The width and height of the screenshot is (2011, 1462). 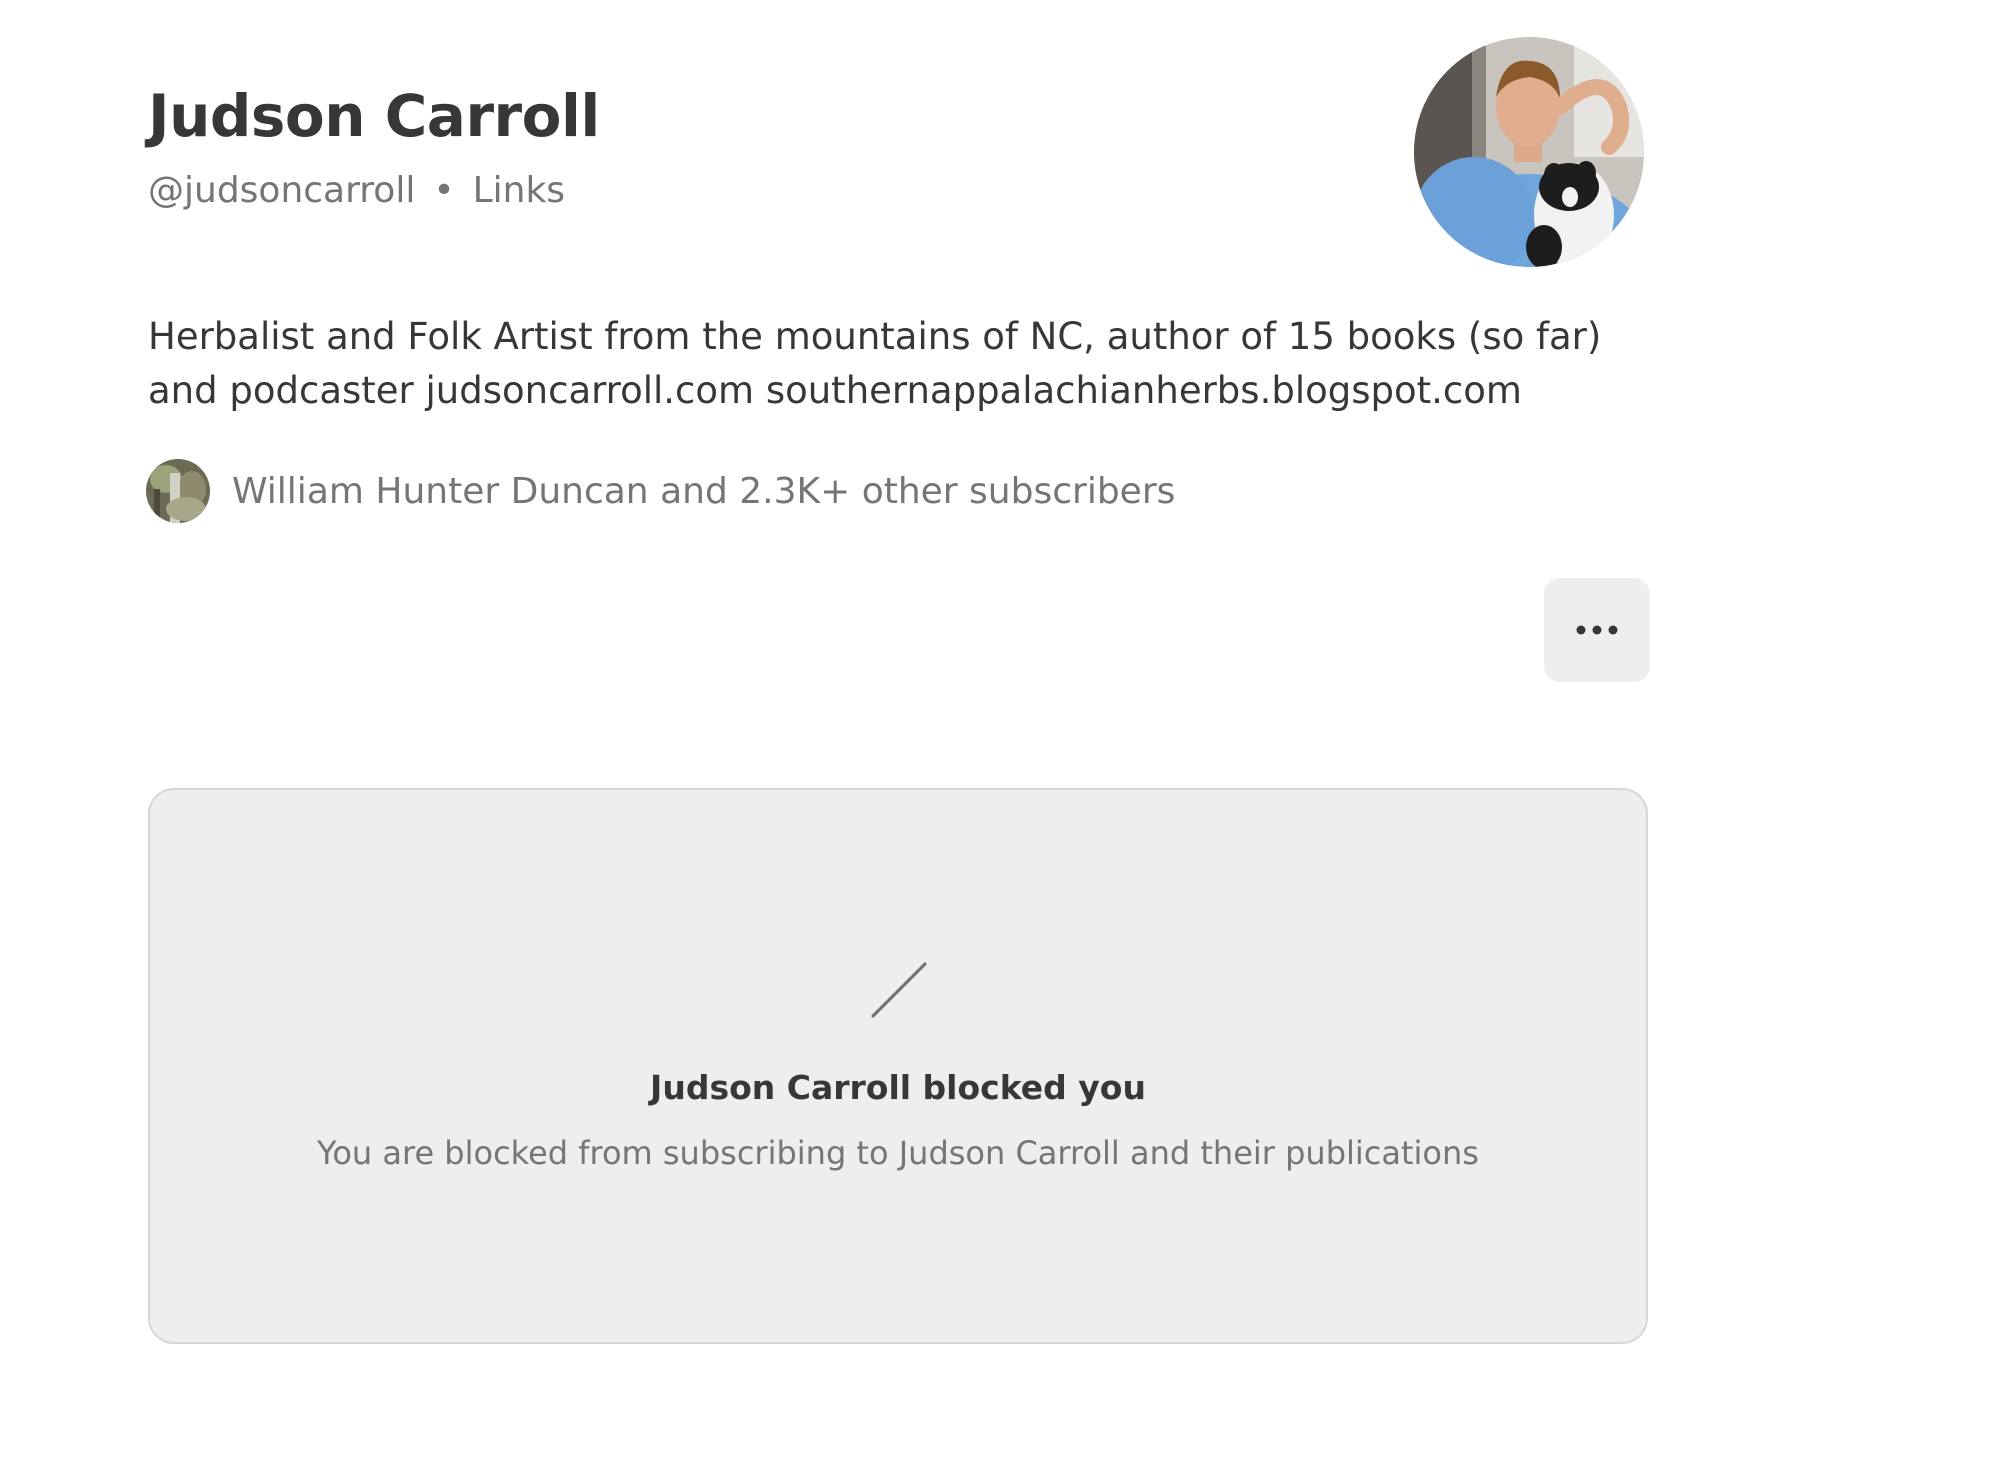 What do you see at coordinates (519, 190) in the screenshot?
I see `links-link: Links` at bounding box center [519, 190].